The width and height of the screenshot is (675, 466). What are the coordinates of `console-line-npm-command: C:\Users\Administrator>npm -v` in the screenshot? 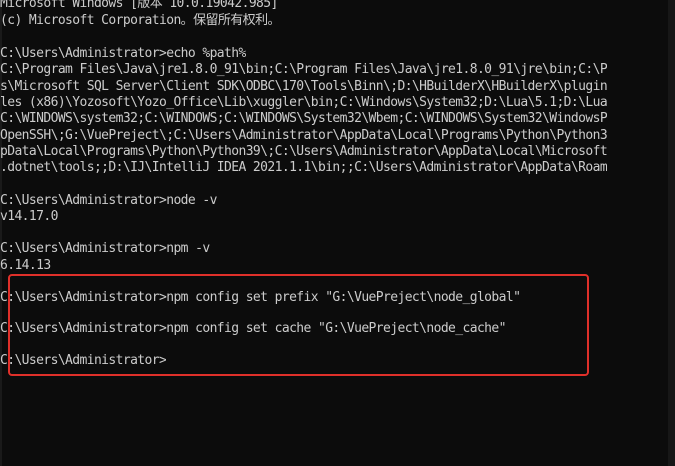 It's located at (105, 248).